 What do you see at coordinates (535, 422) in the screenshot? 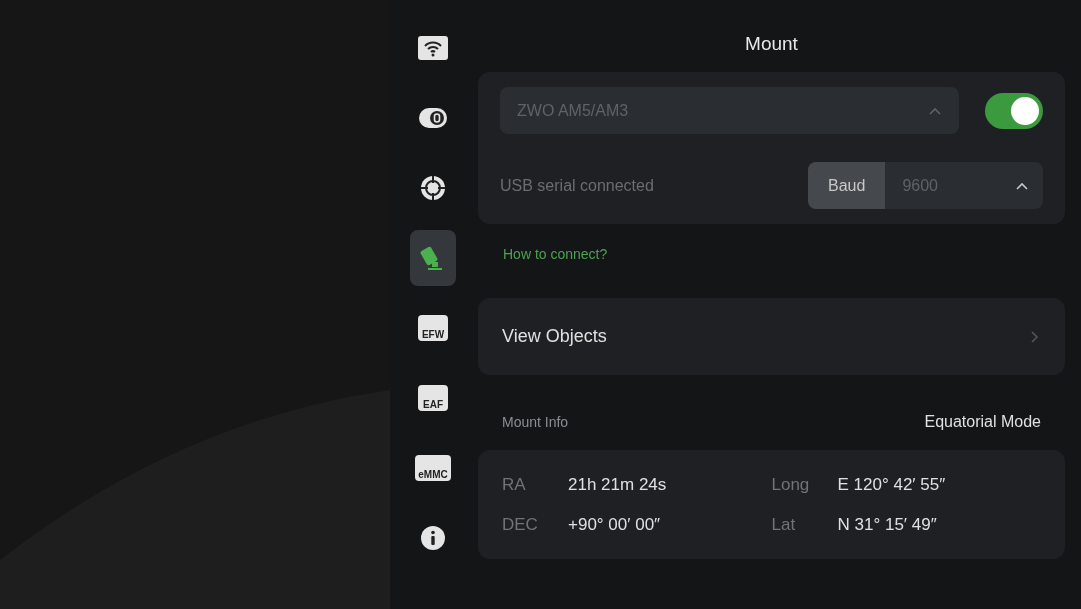
I see `section-label: Mount Info` at bounding box center [535, 422].